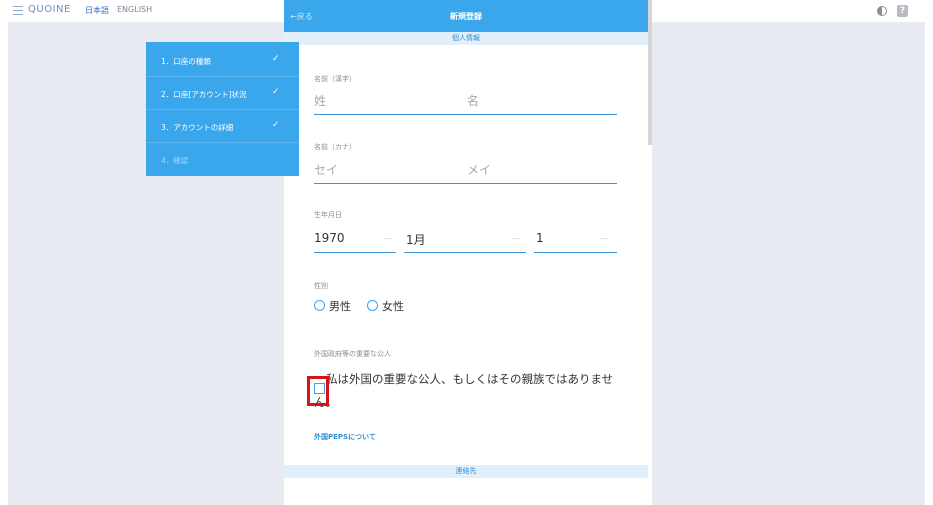 The height and width of the screenshot is (505, 933). I want to click on first-name-kanji-input: 名, so click(473, 100).